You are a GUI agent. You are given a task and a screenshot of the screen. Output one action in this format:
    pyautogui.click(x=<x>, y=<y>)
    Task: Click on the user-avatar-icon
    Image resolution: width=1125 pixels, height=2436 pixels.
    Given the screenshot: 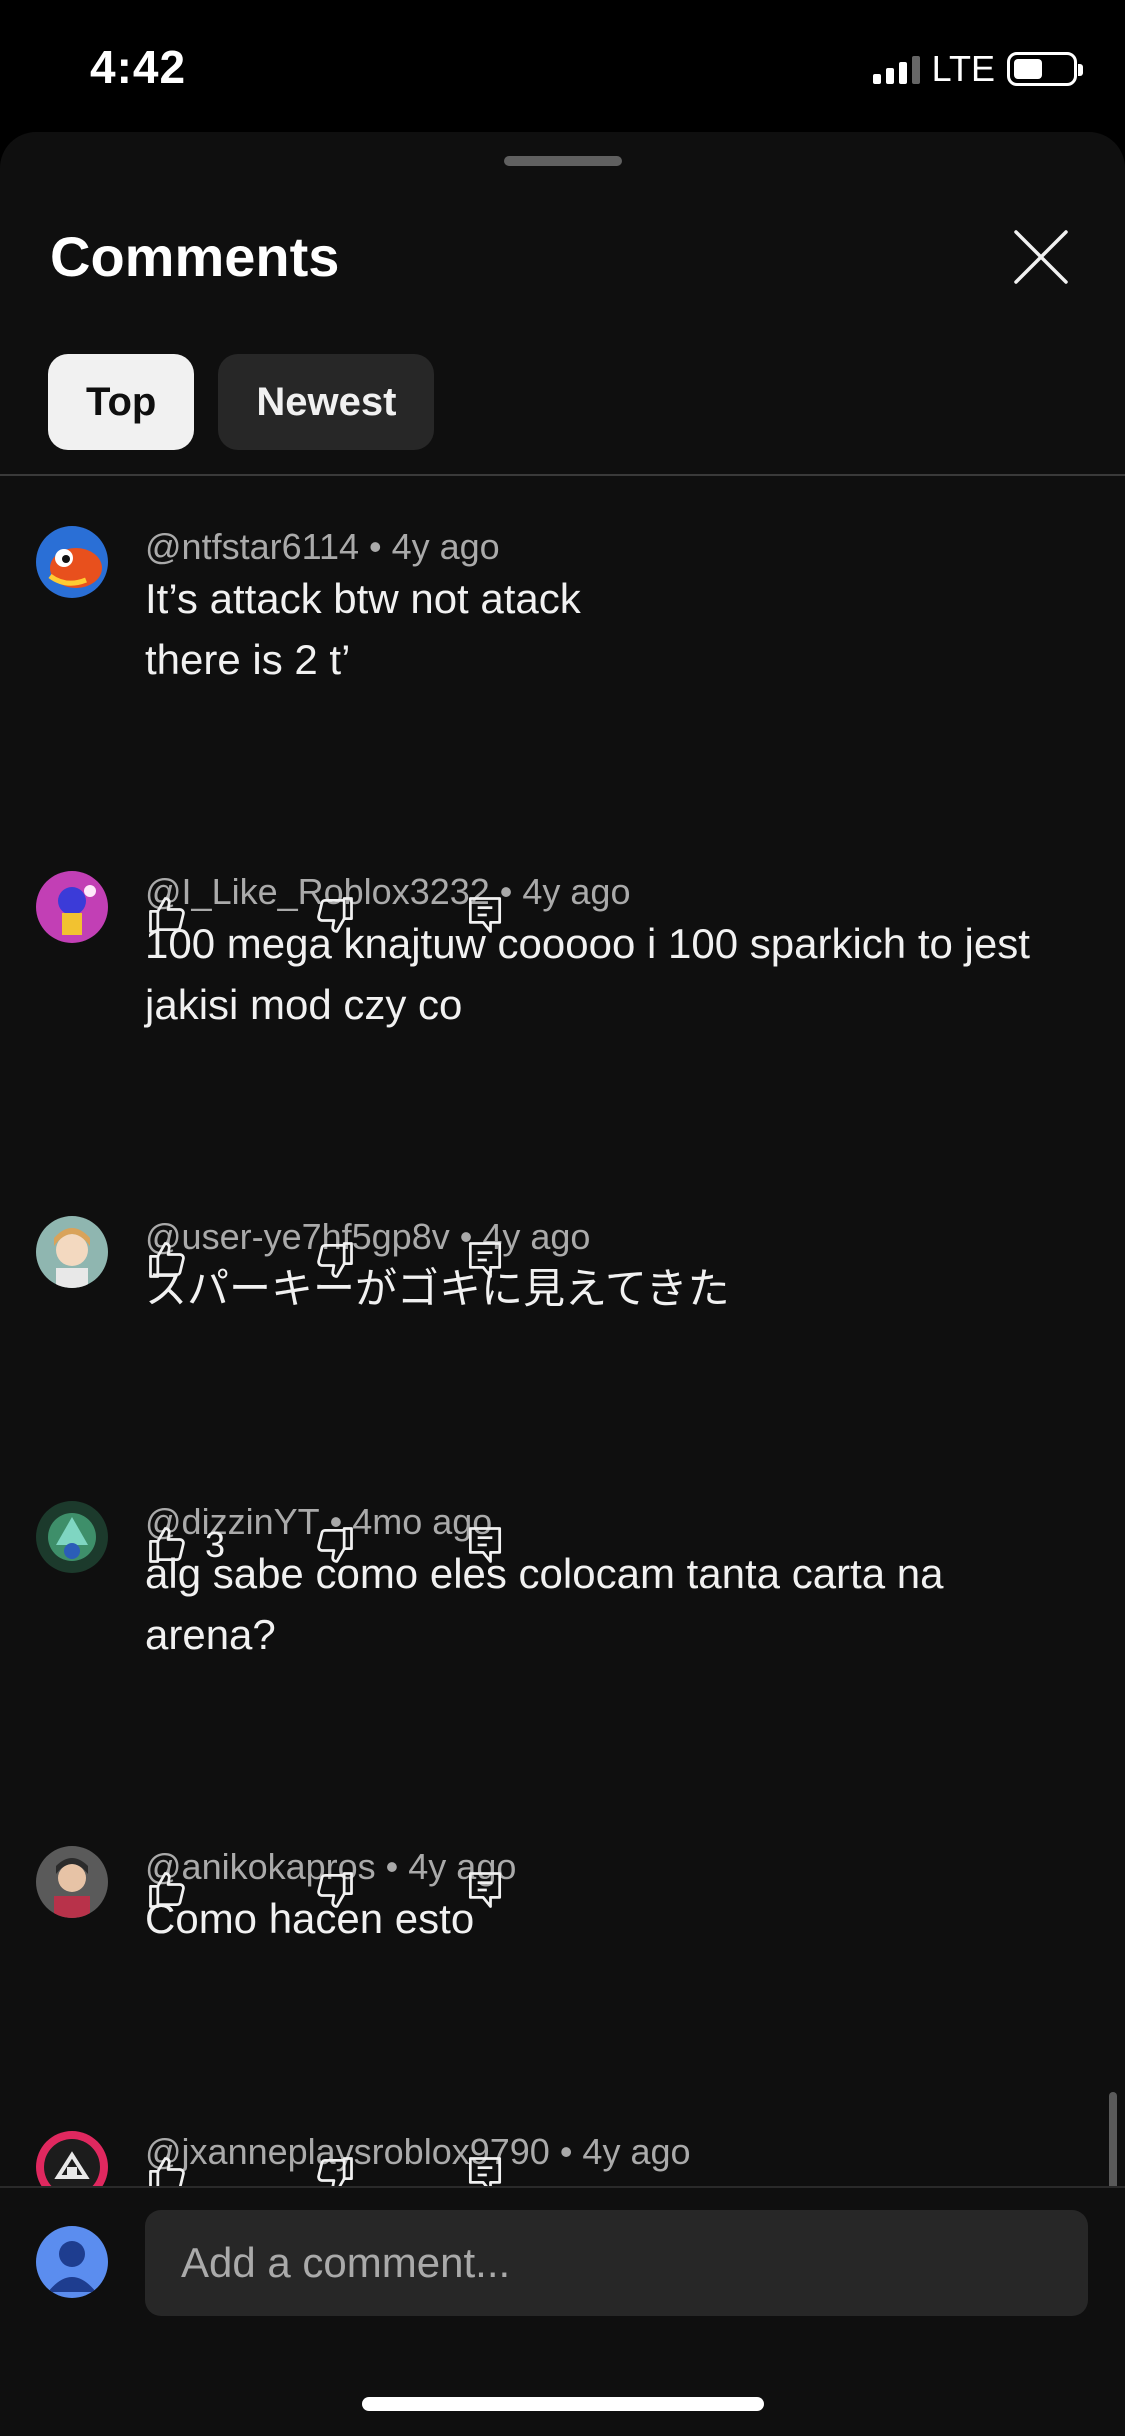 What is the action you would take?
    pyautogui.click(x=72, y=2262)
    